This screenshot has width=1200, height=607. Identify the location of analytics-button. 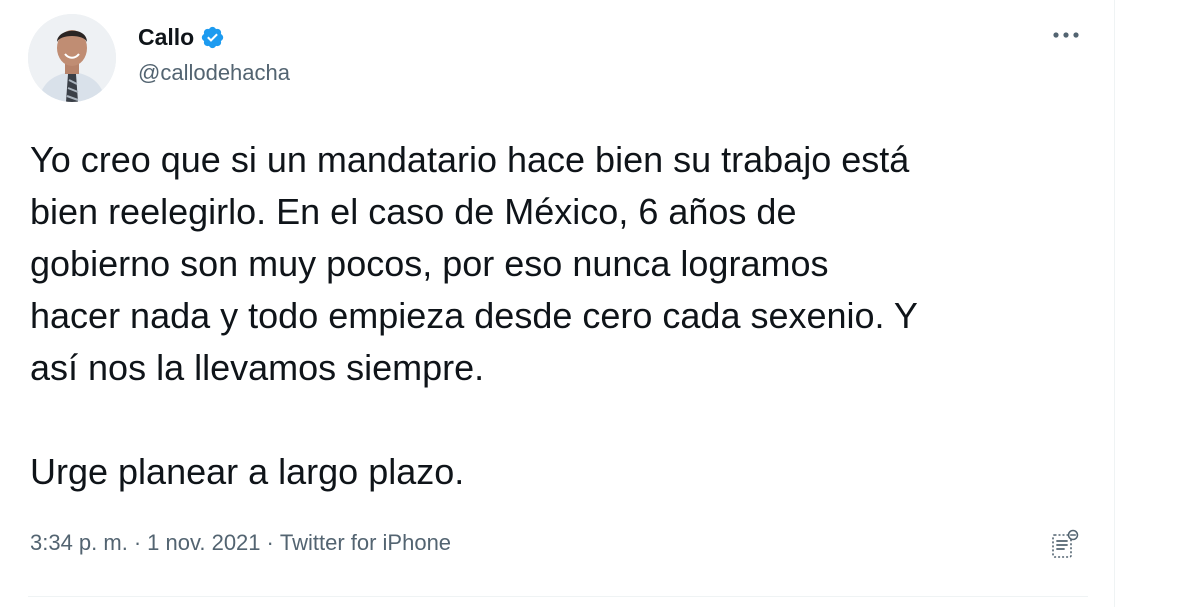
(1064, 544).